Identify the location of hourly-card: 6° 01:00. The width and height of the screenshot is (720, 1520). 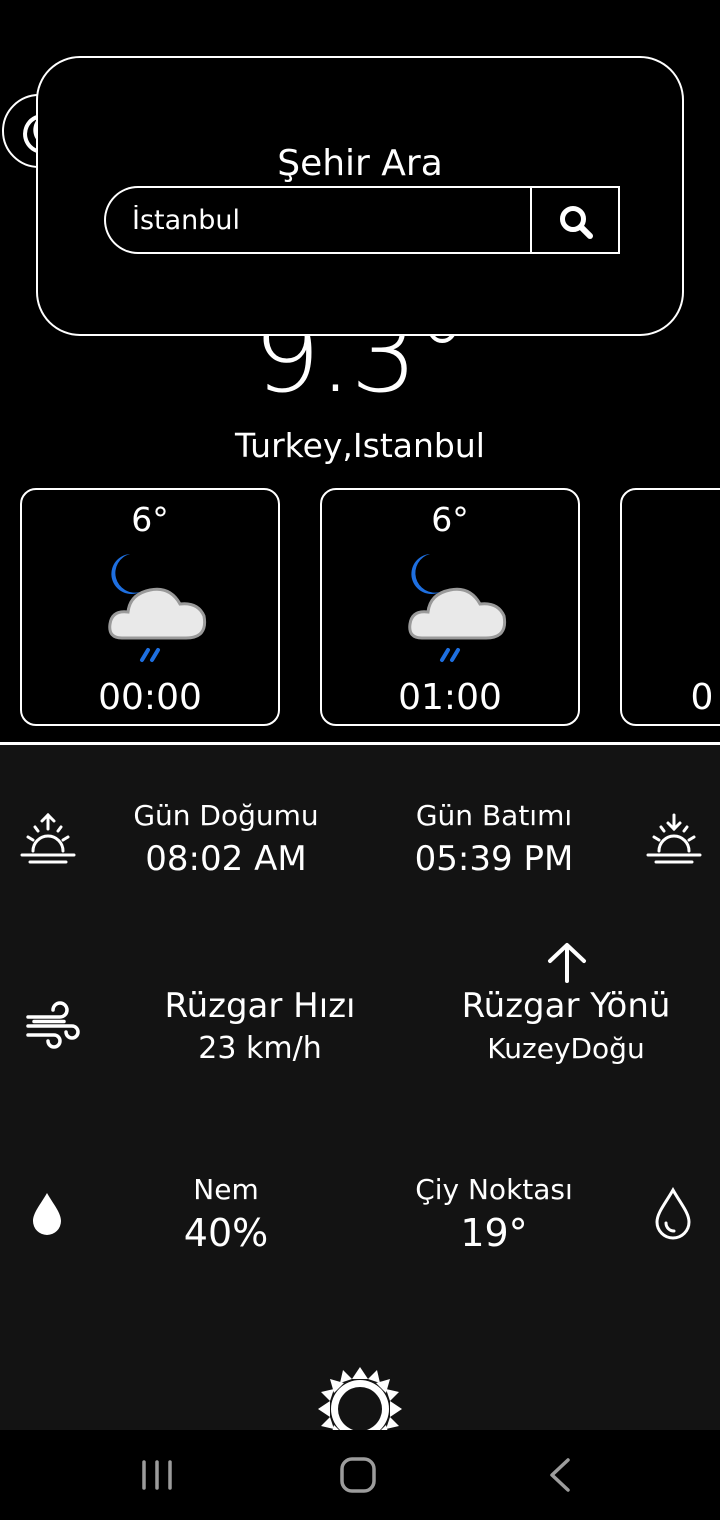
(450, 607).